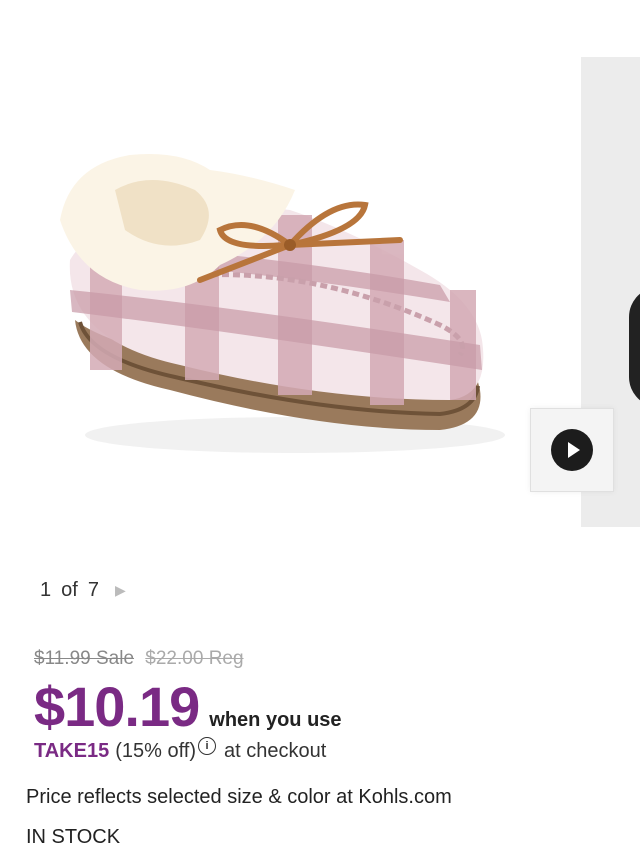 This screenshot has height=856, width=640. I want to click on sale-price: $11.99 Sale, so click(84, 658).